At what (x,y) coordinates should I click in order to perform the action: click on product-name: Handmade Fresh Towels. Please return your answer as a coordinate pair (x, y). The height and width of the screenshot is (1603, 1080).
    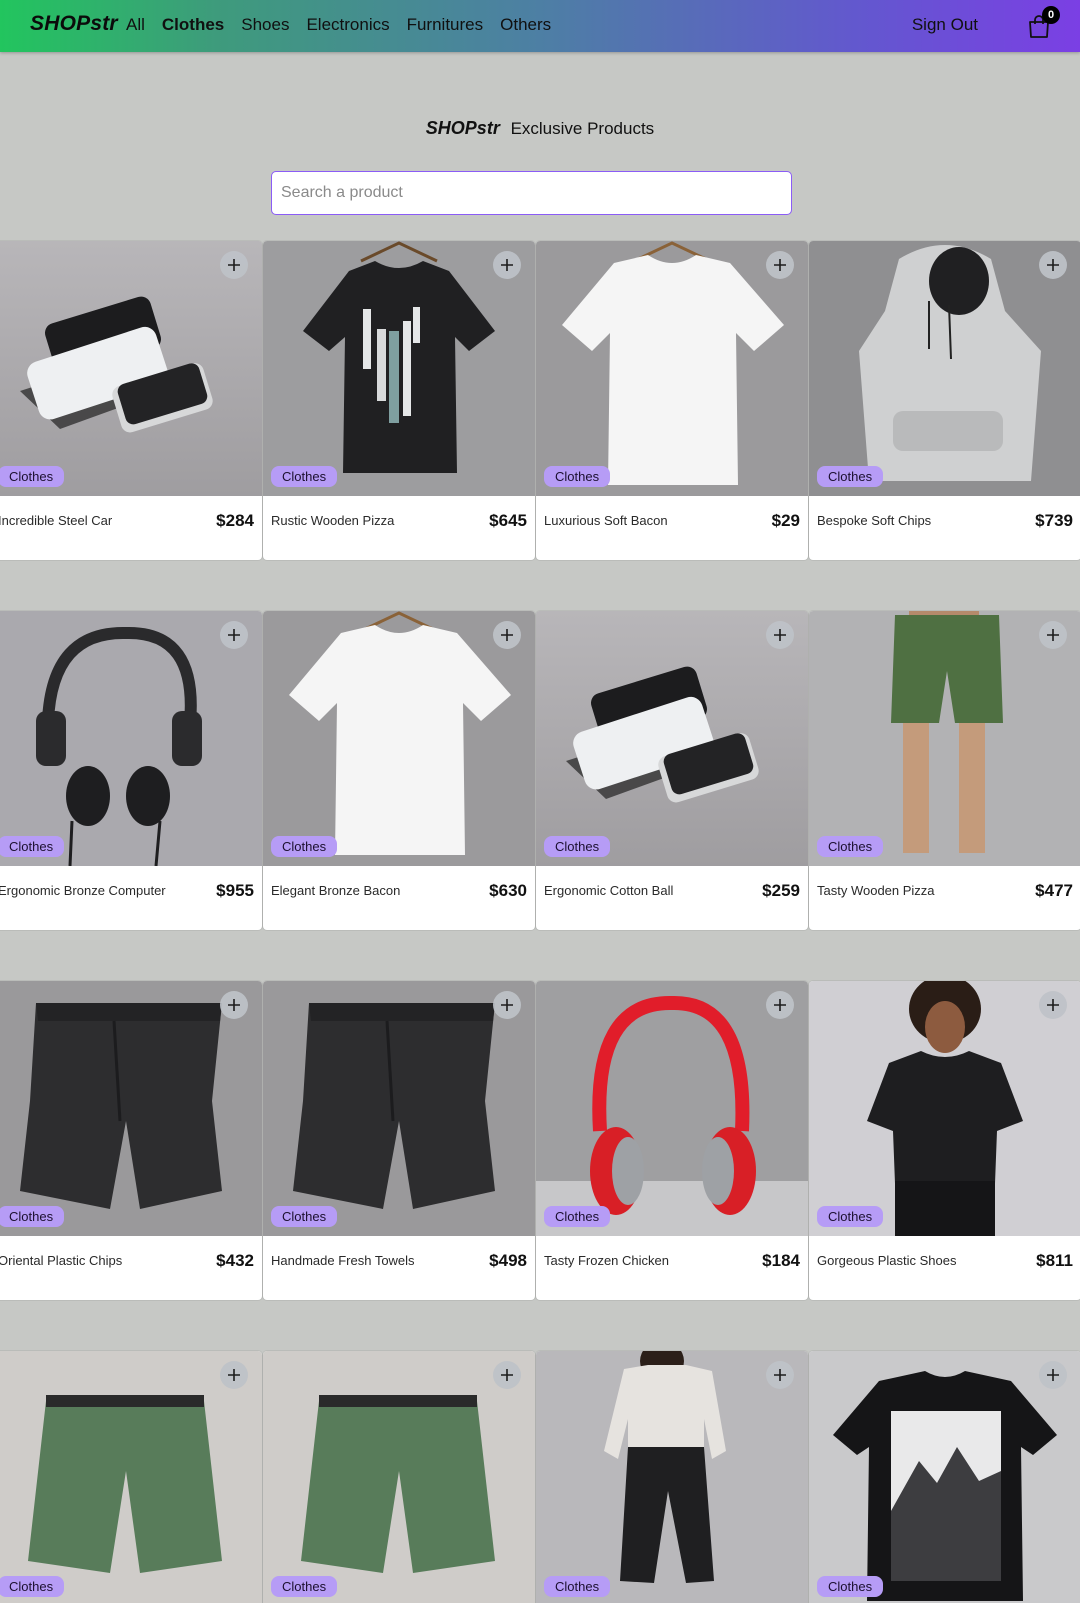
    Looking at the image, I should click on (343, 1260).